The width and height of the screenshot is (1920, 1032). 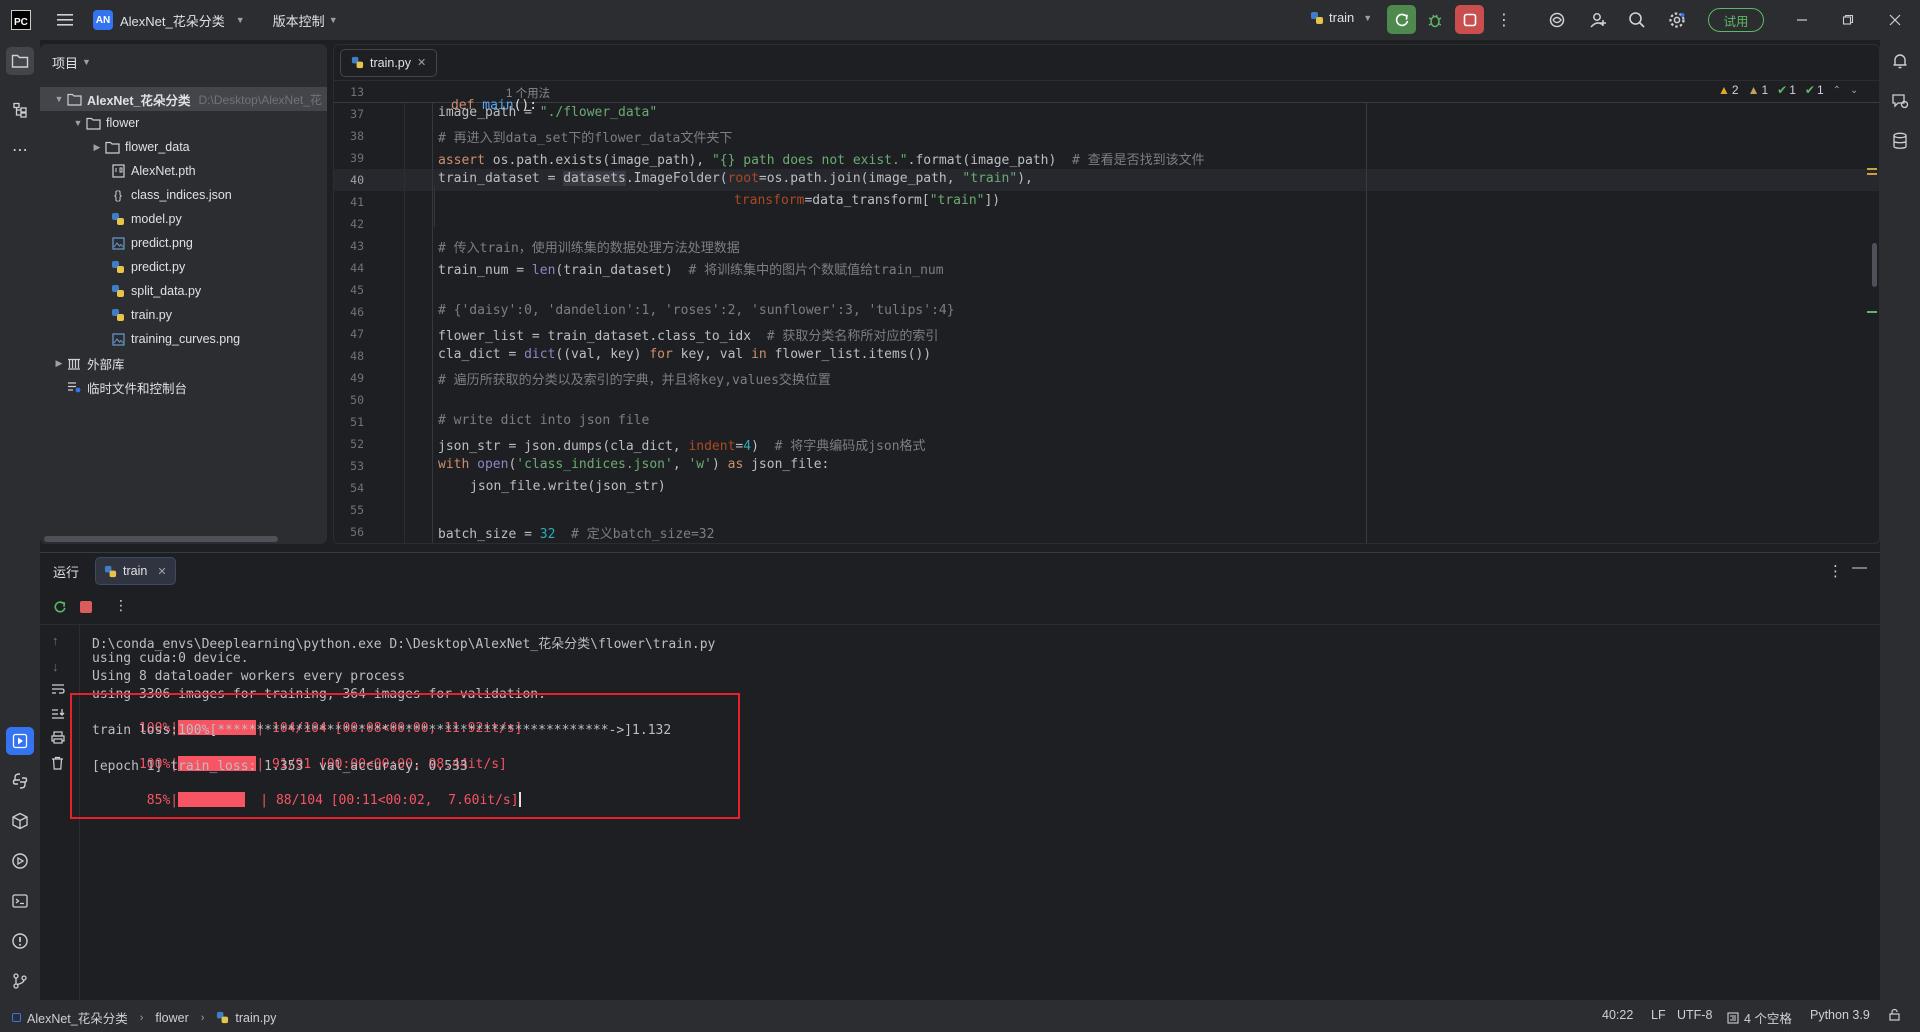 What do you see at coordinates (1859, 567) in the screenshot?
I see `hide-panel-icon: —` at bounding box center [1859, 567].